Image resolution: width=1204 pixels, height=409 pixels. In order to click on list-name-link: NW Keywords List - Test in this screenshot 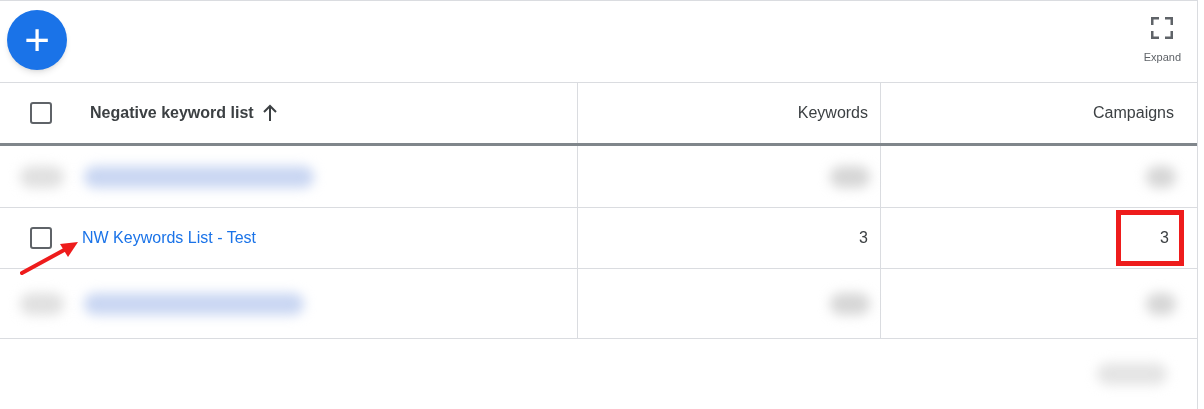, I will do `click(169, 238)`.